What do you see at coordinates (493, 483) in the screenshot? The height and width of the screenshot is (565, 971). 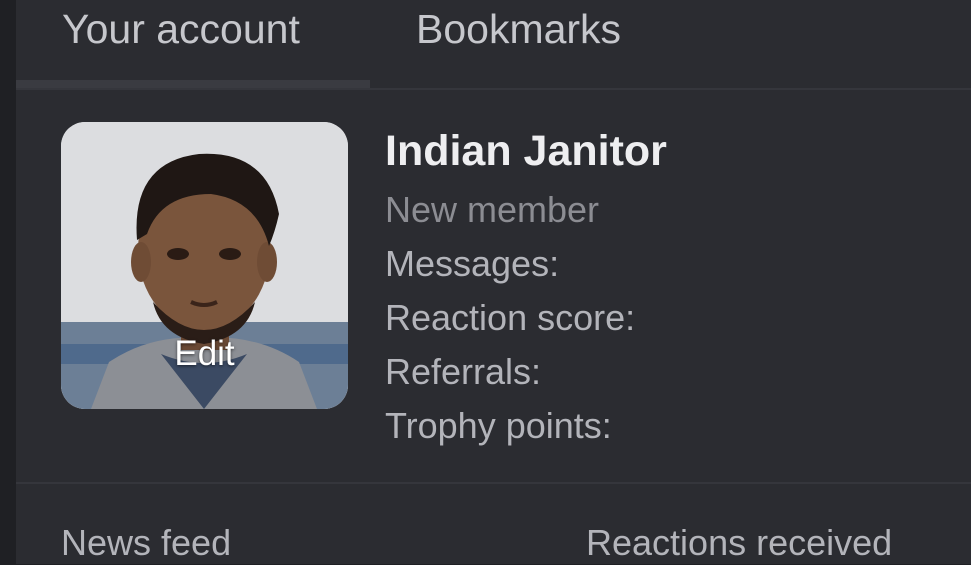 I see `section-divider` at bounding box center [493, 483].